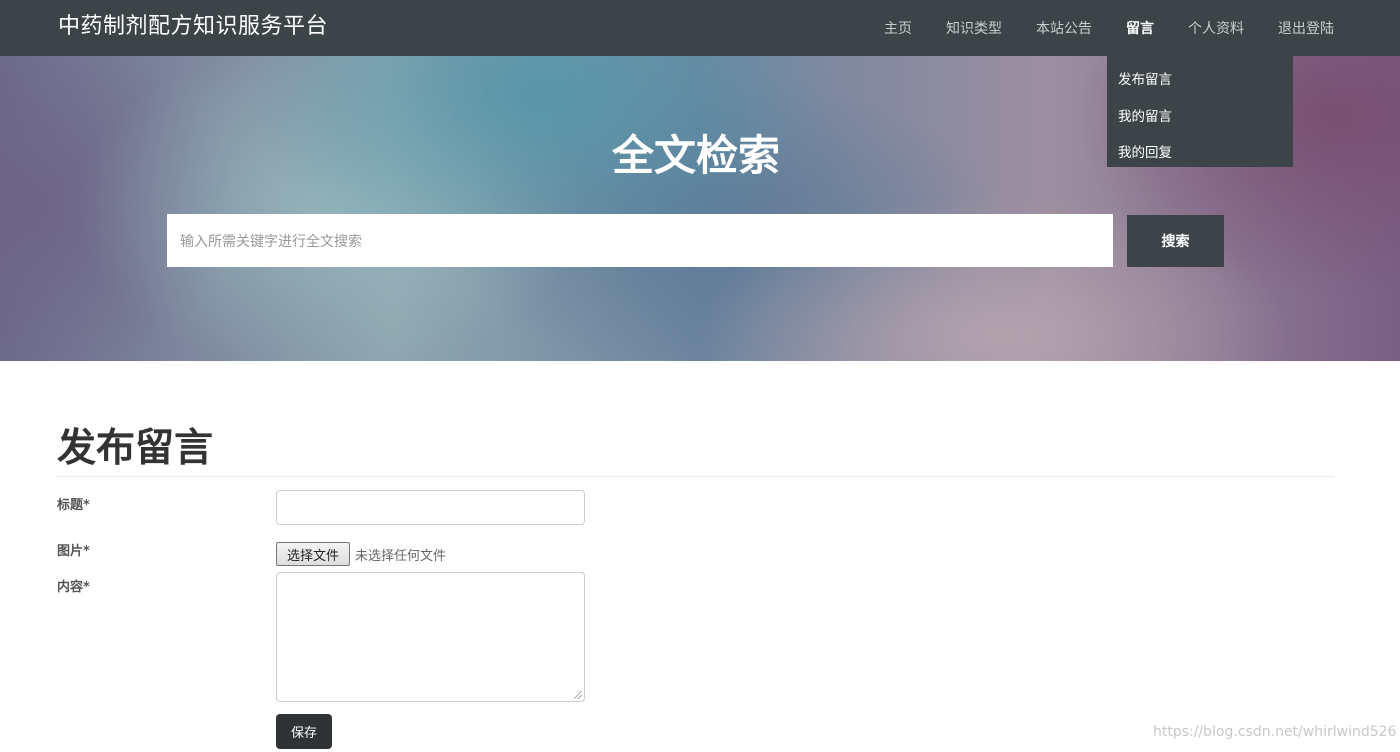  What do you see at coordinates (1140, 28) in the screenshot?
I see `nav-item-messages: 留言` at bounding box center [1140, 28].